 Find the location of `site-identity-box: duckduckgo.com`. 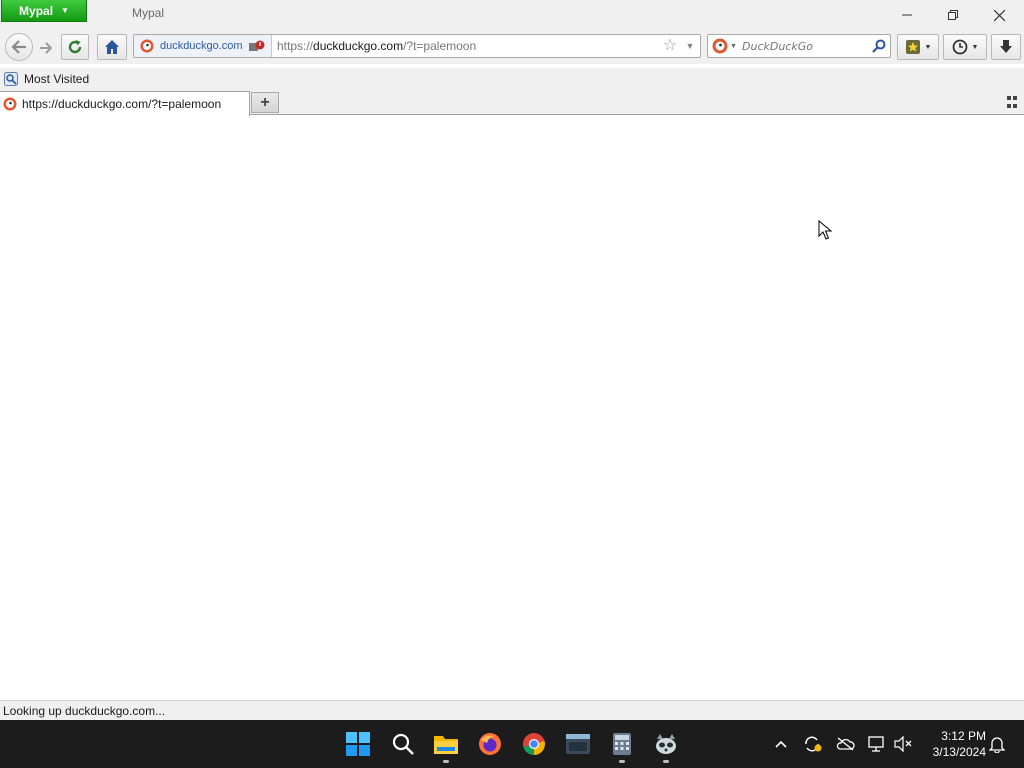

site-identity-box: duckduckgo.com is located at coordinates (203, 46).